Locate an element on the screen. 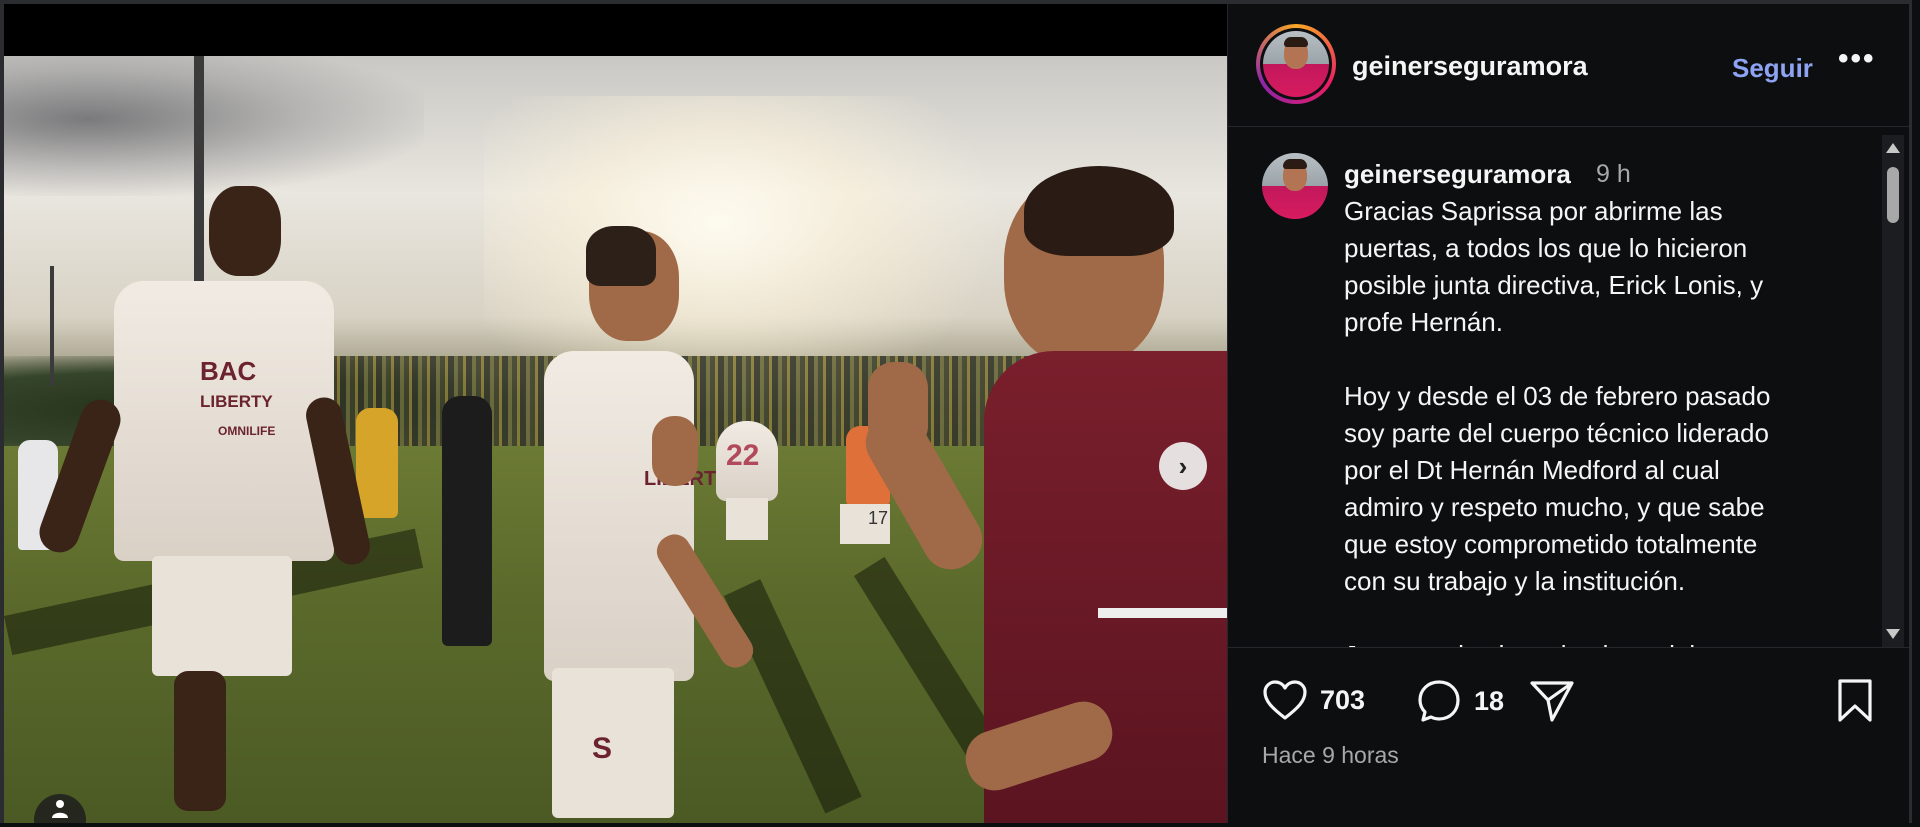 This screenshot has width=1920, height=827. avatar is located at coordinates (1296, 64).